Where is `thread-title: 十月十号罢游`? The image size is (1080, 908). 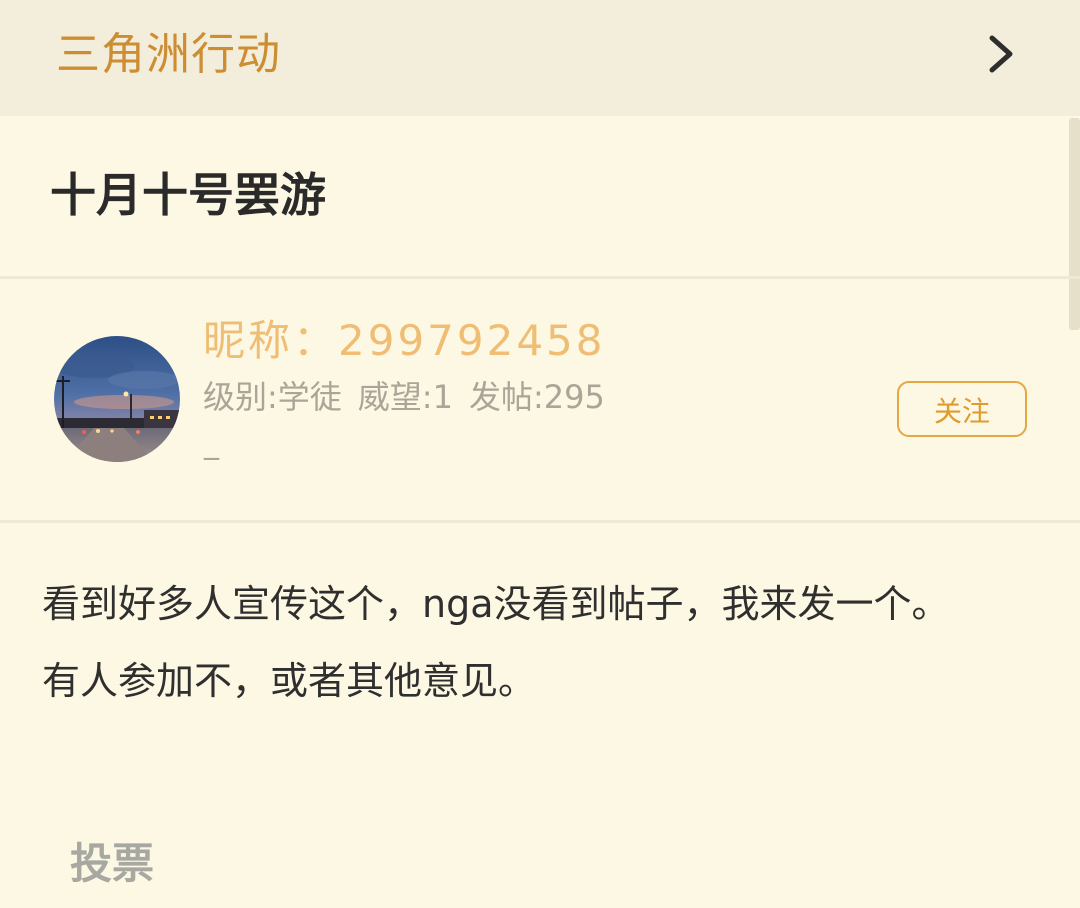 thread-title: 十月十号罢游 is located at coordinates (188, 195).